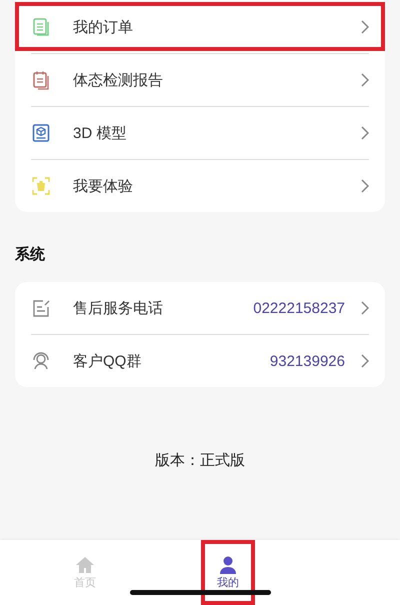 The image size is (400, 605). Describe the element at coordinates (200, 26) in the screenshot. I see `menu-item: 我的订单` at that location.